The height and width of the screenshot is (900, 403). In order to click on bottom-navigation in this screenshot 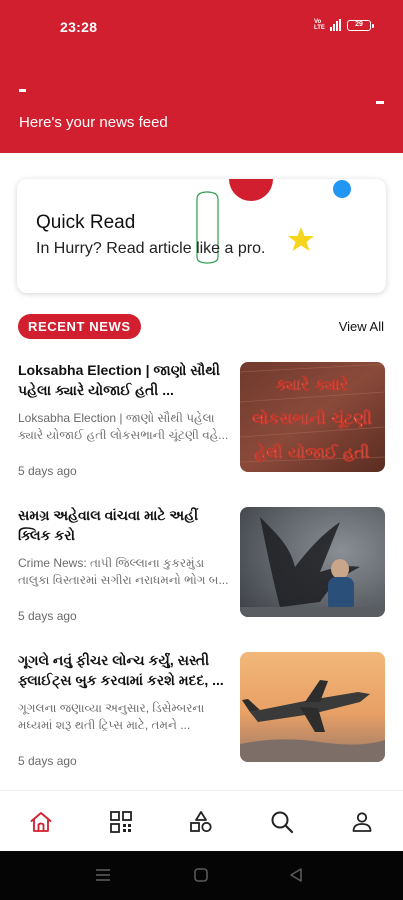, I will do `click(201, 820)`.